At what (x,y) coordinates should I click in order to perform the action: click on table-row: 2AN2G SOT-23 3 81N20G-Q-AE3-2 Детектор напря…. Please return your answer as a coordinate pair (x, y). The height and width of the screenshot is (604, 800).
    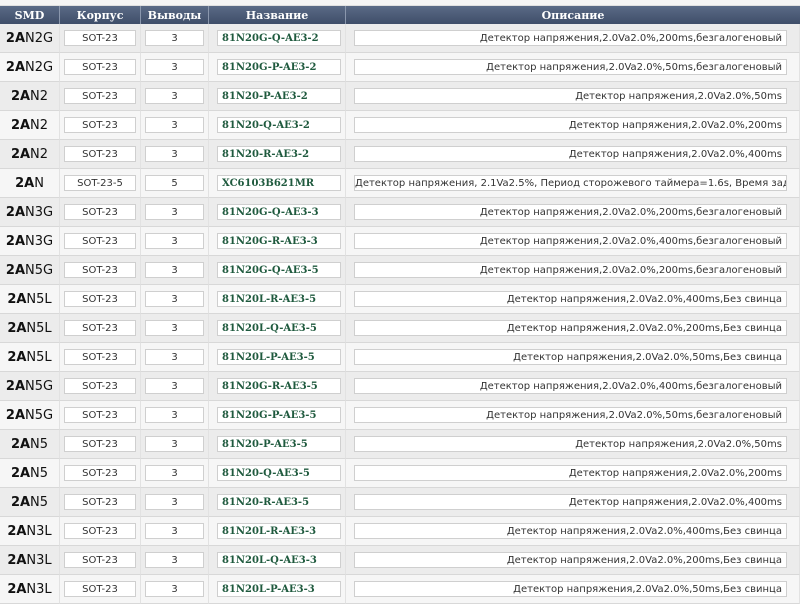
    Looking at the image, I should click on (400, 38).